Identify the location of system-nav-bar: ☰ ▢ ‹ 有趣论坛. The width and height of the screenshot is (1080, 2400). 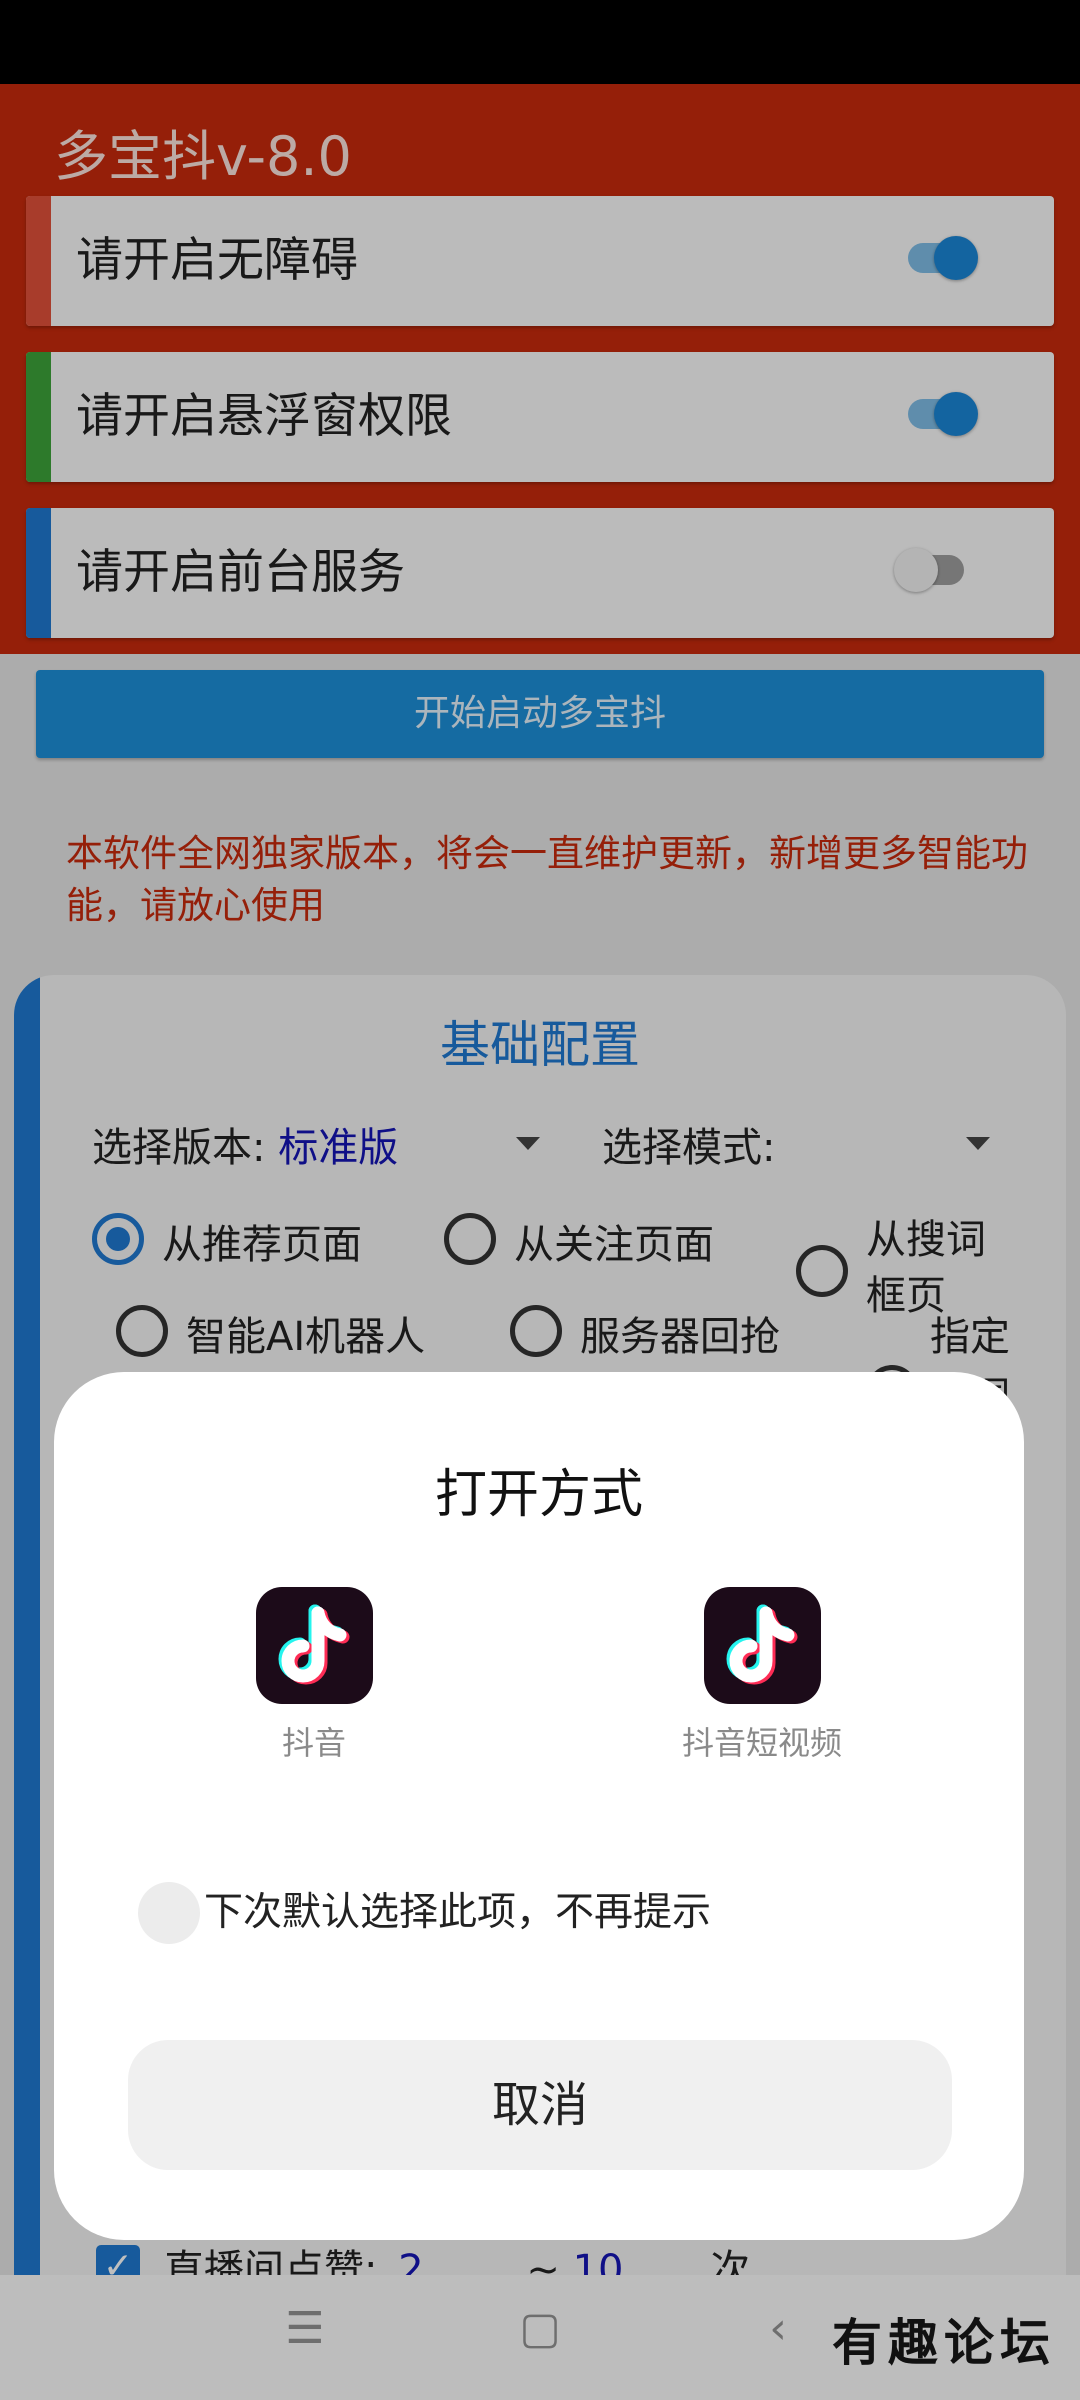
(540, 2337).